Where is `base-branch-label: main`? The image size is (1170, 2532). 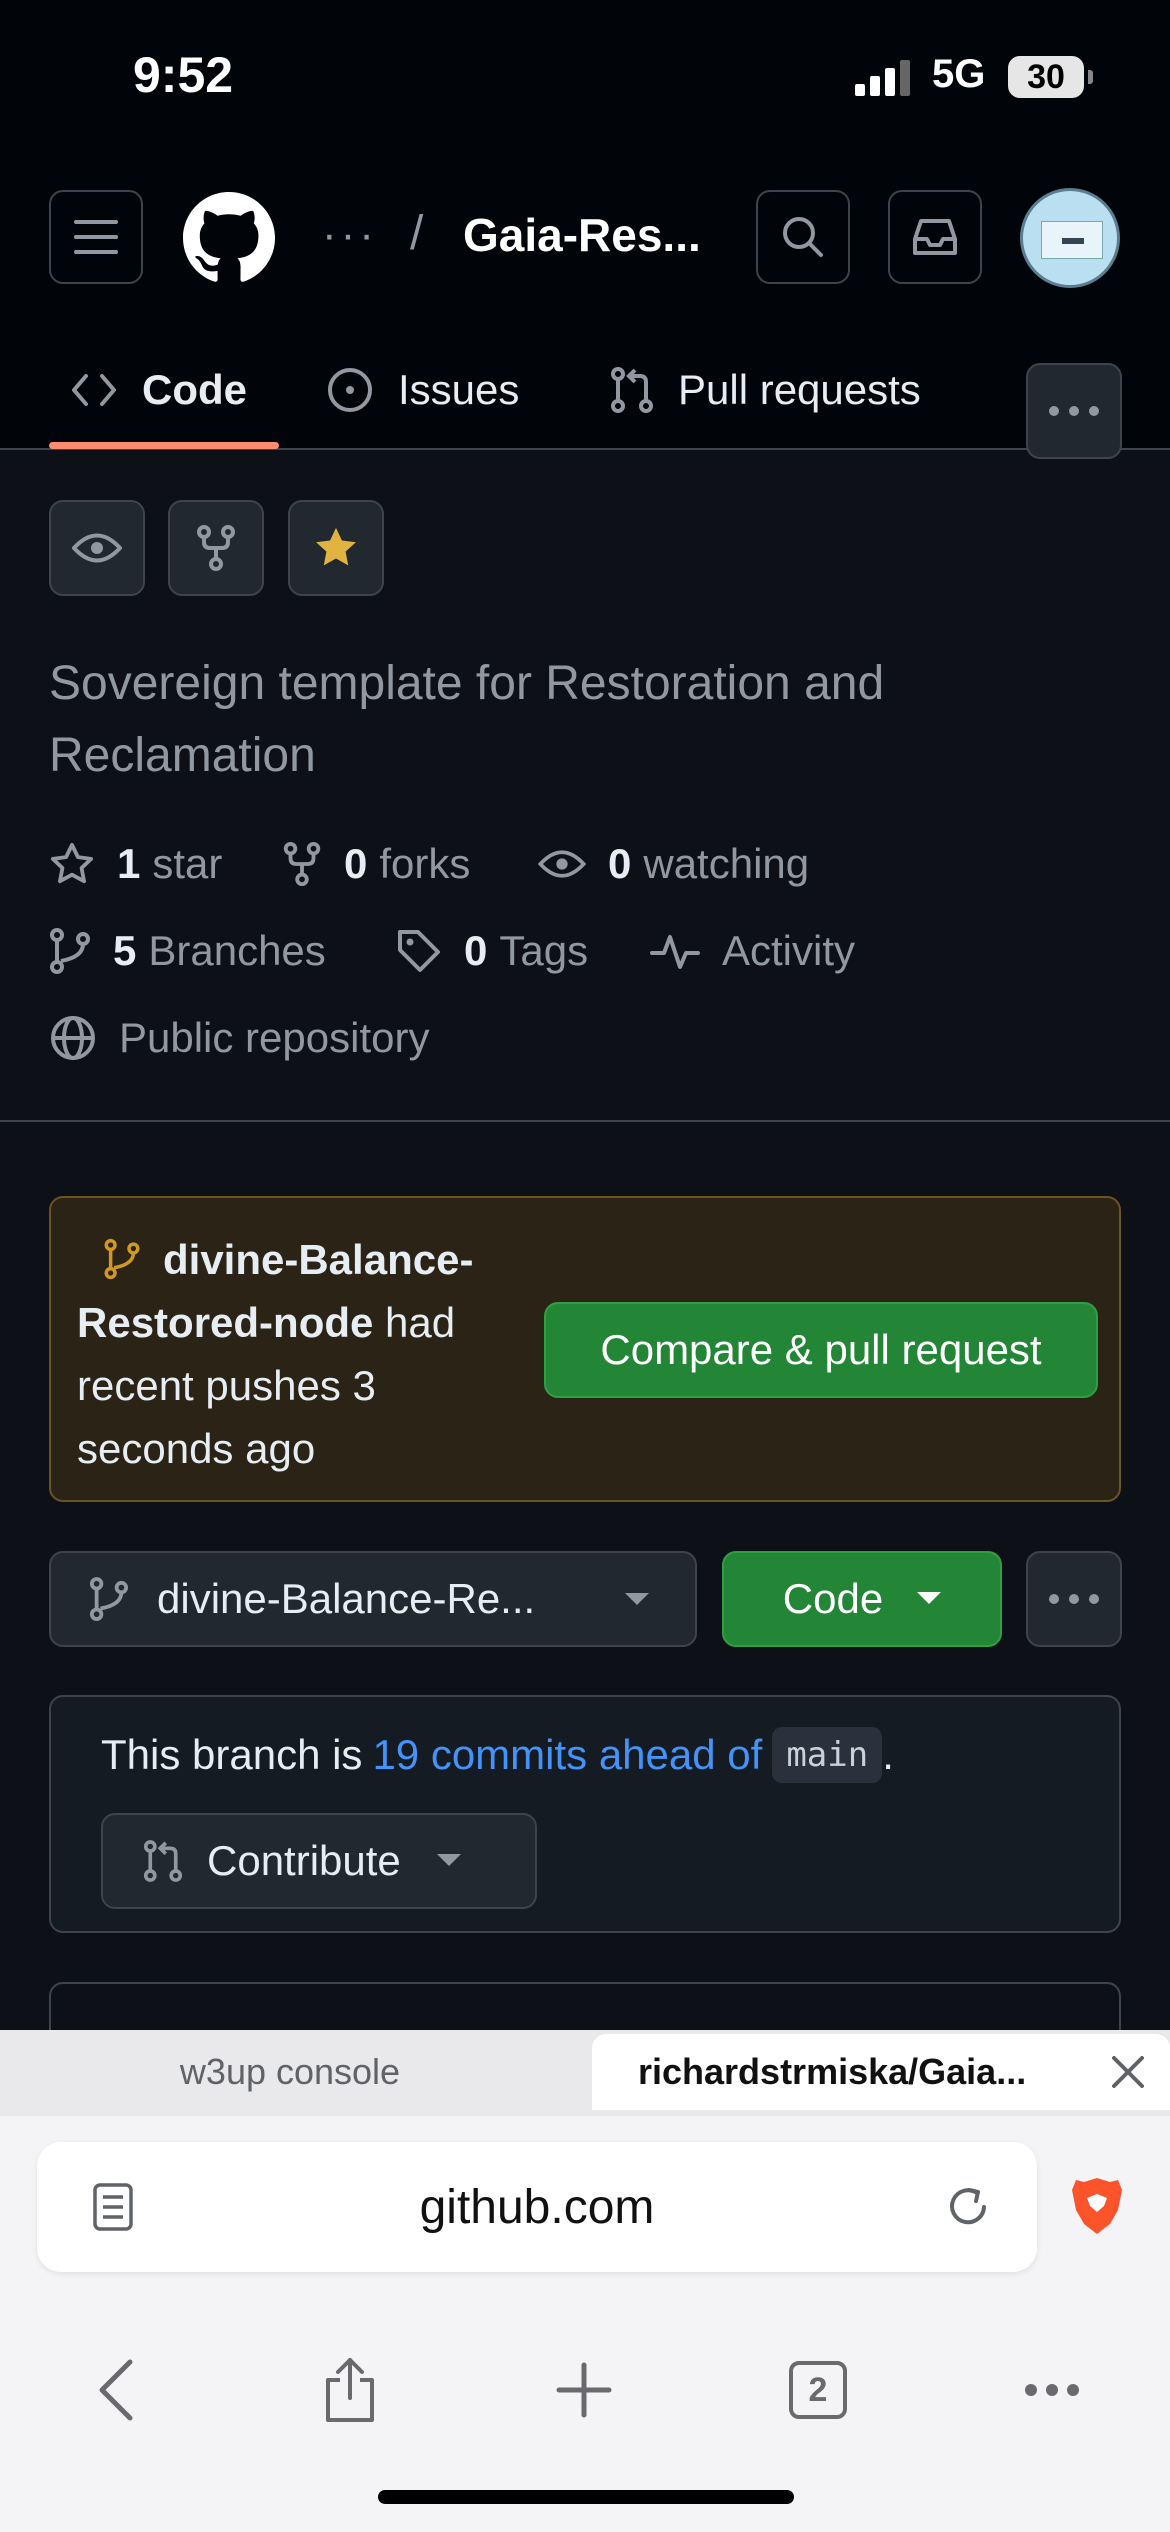 base-branch-label: main is located at coordinates (827, 1755).